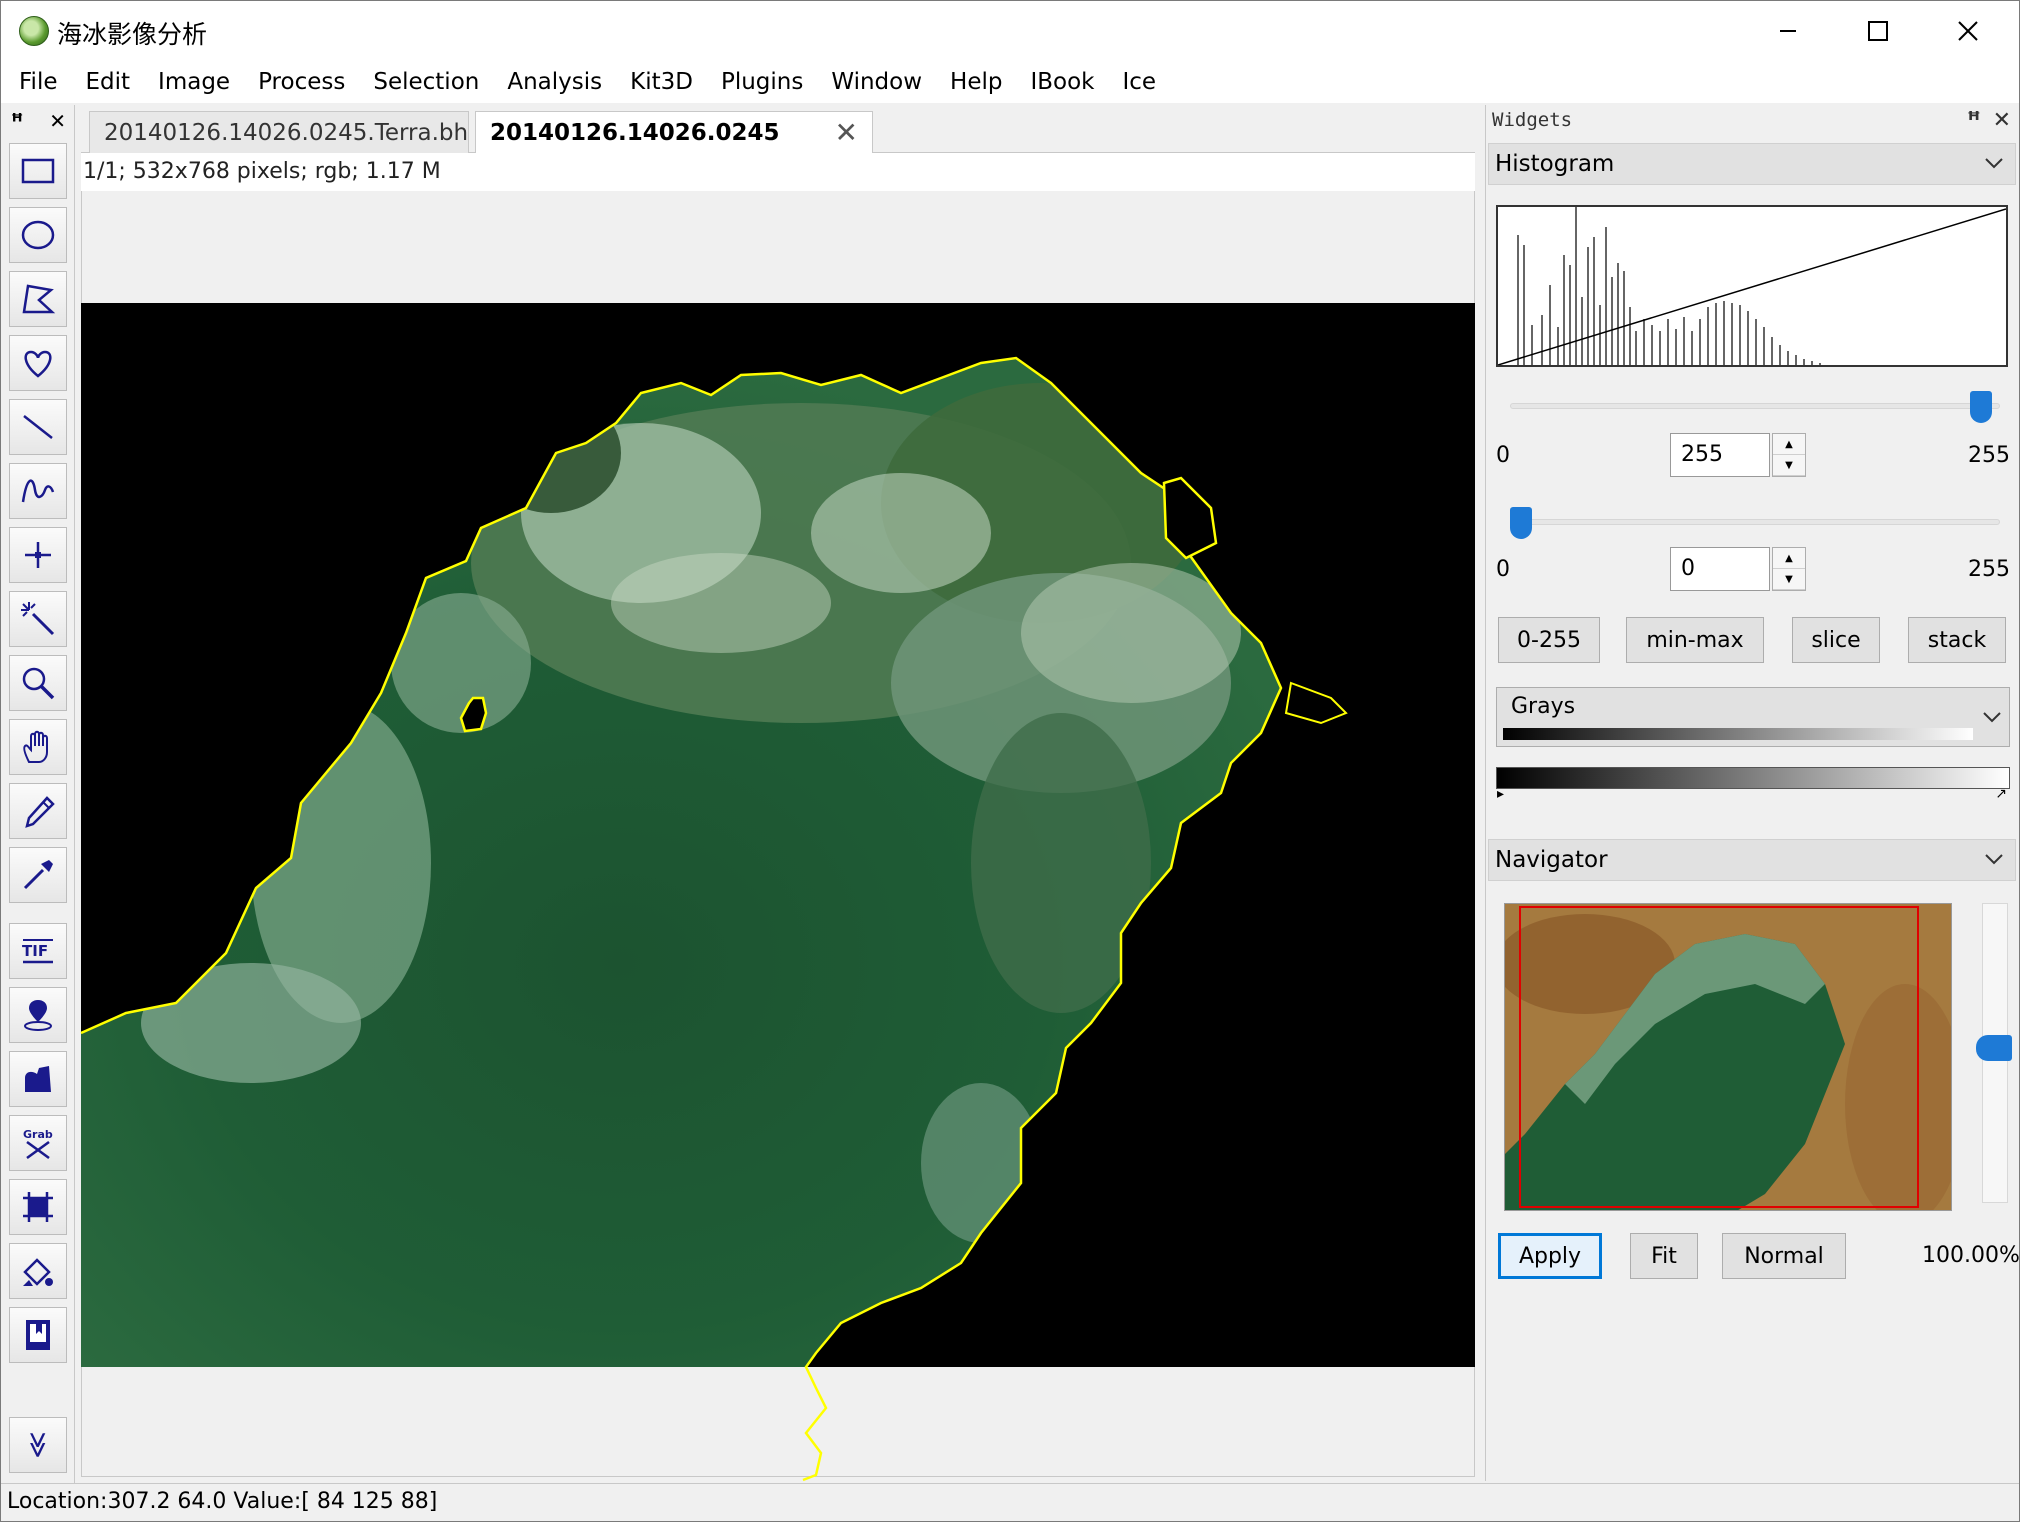 This screenshot has height=1522, width=2020. Describe the element at coordinates (132, 34) in the screenshot. I see `app-title: 海冰影像分析` at that location.